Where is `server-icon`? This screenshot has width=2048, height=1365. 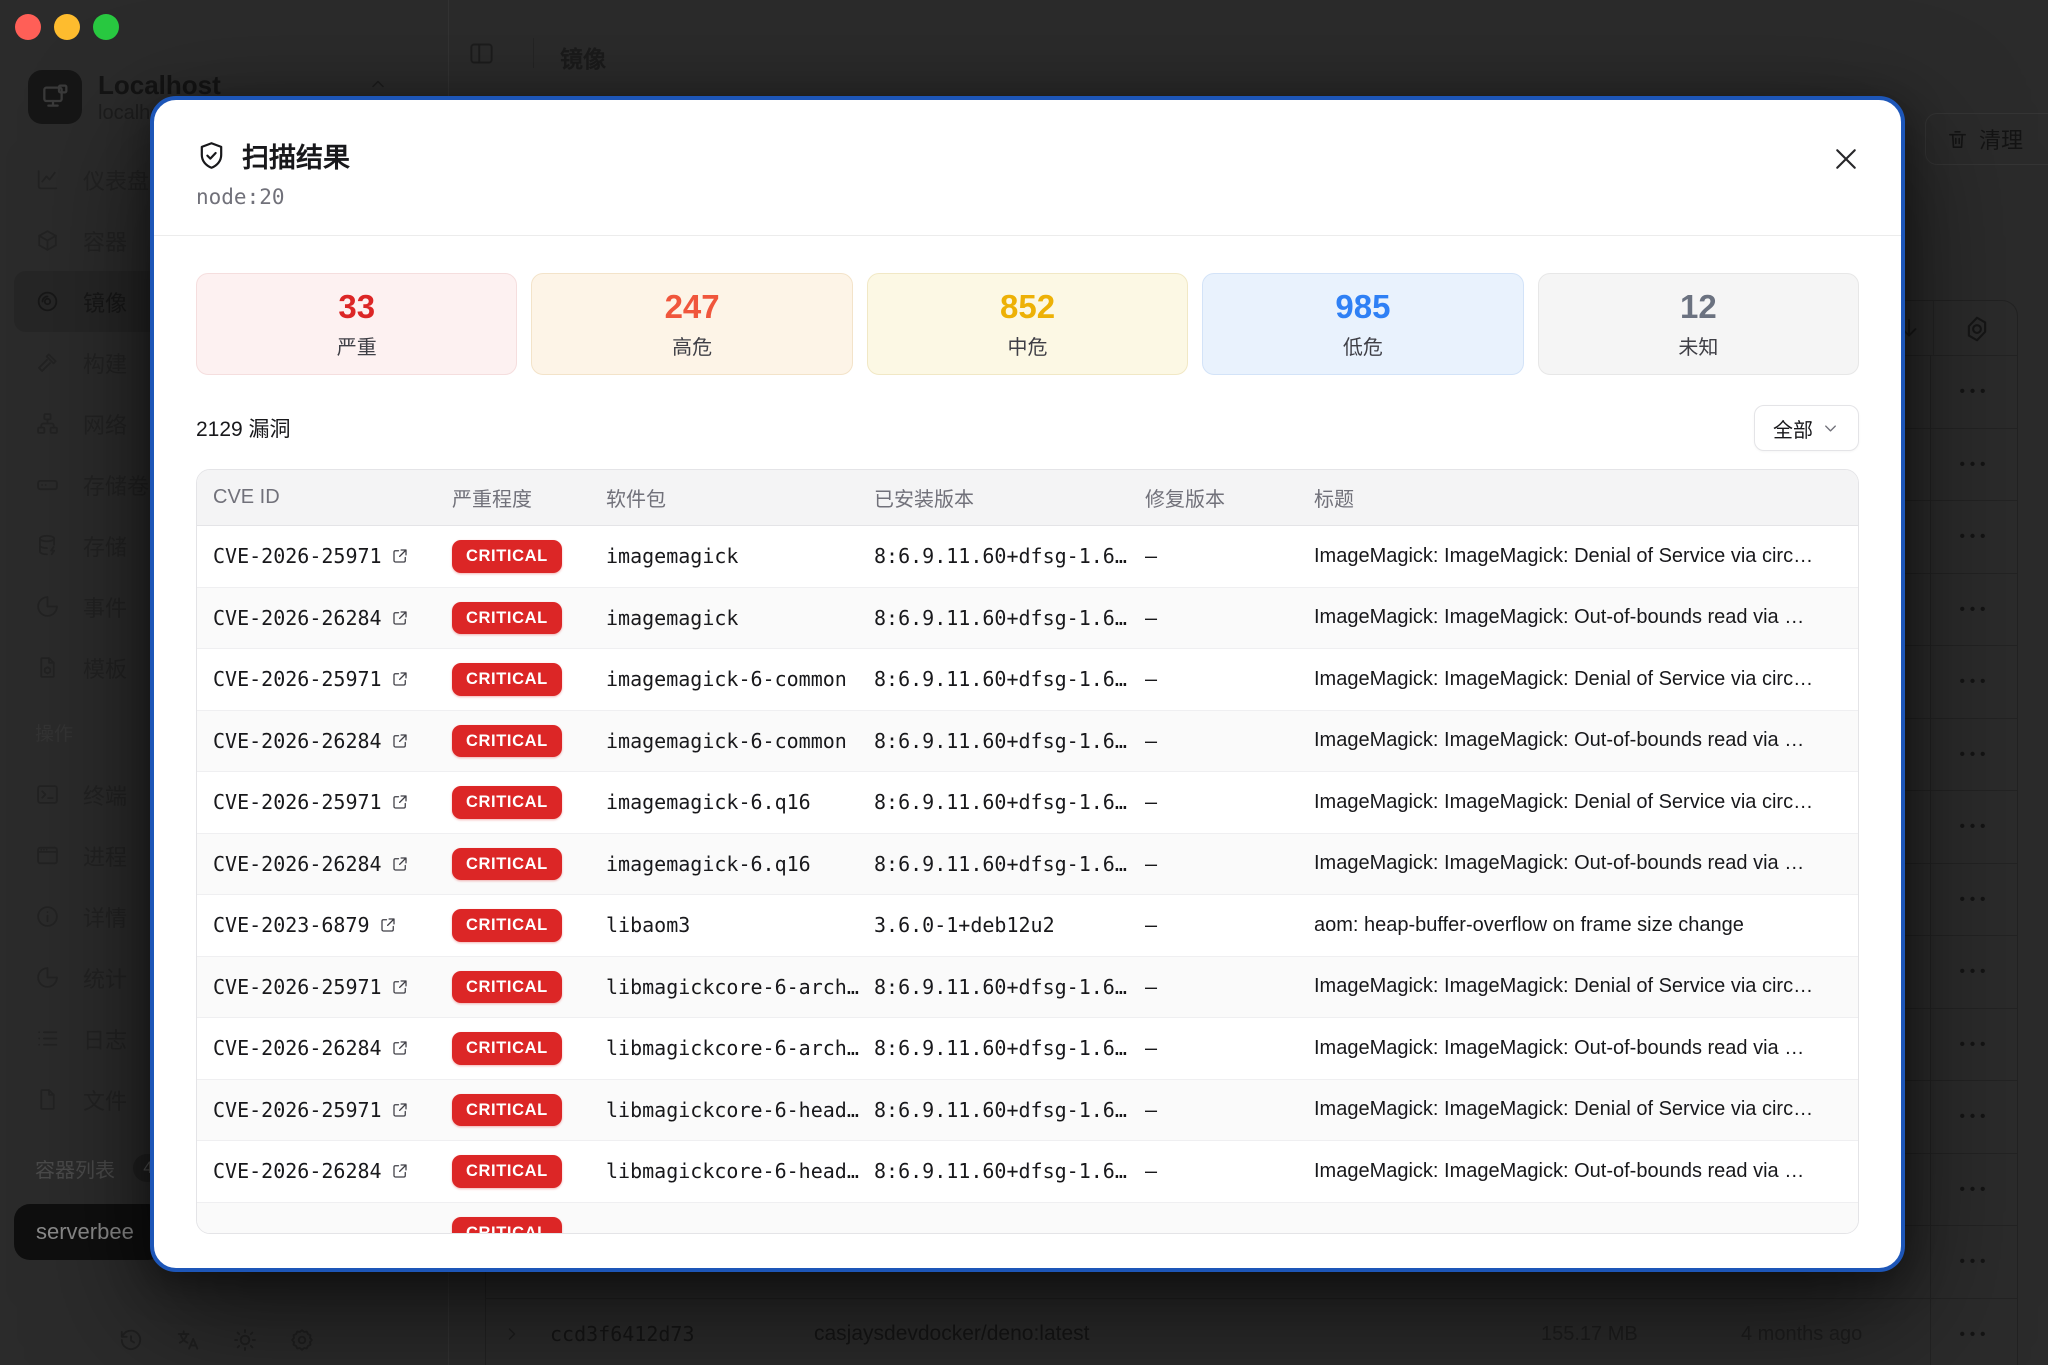 server-icon is located at coordinates (55, 97).